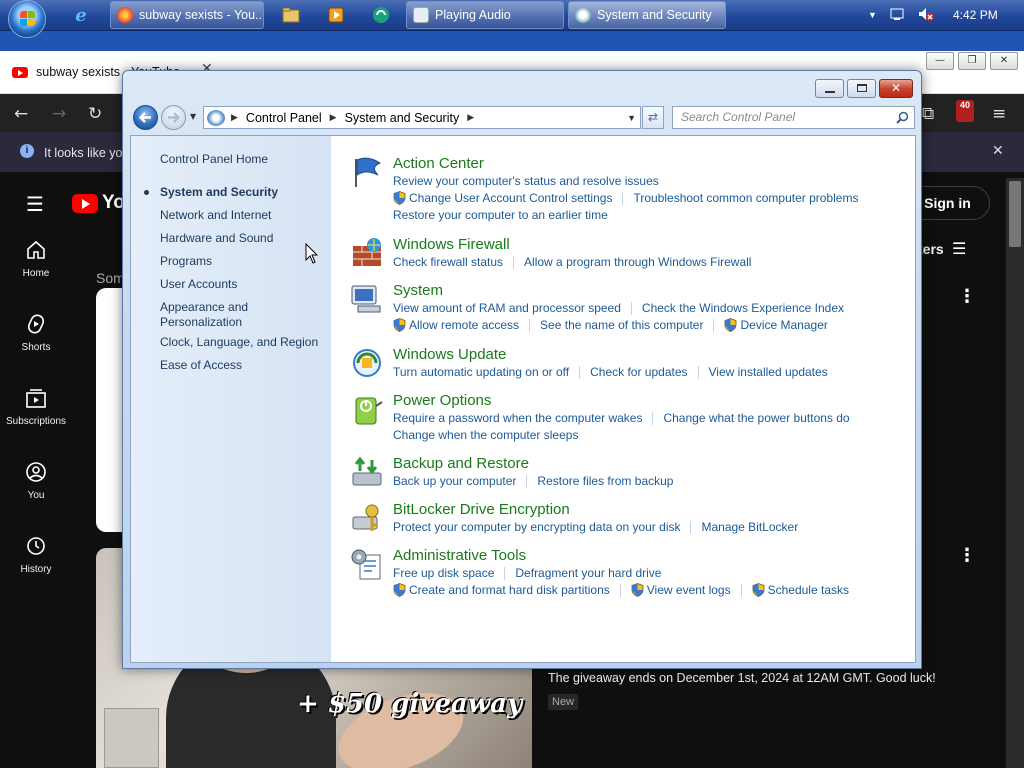 The height and width of the screenshot is (768, 1024). I want to click on sidebar-item-shorts: Shorts, so click(36, 343).